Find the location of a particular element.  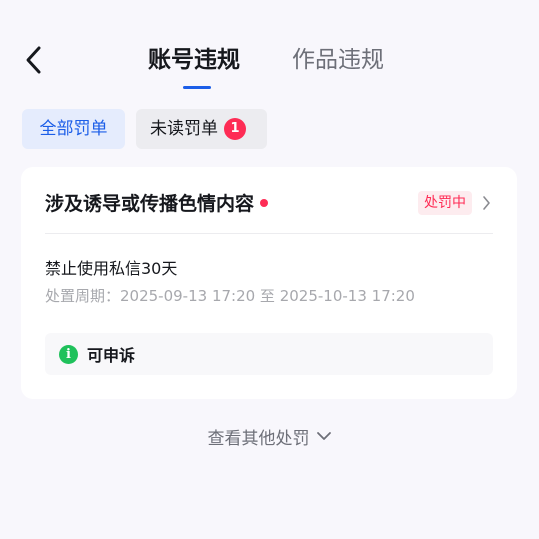

punishment-period: 处置周期：2025-09-13 17:20 至 2025-10-13 17:20 is located at coordinates (230, 296).